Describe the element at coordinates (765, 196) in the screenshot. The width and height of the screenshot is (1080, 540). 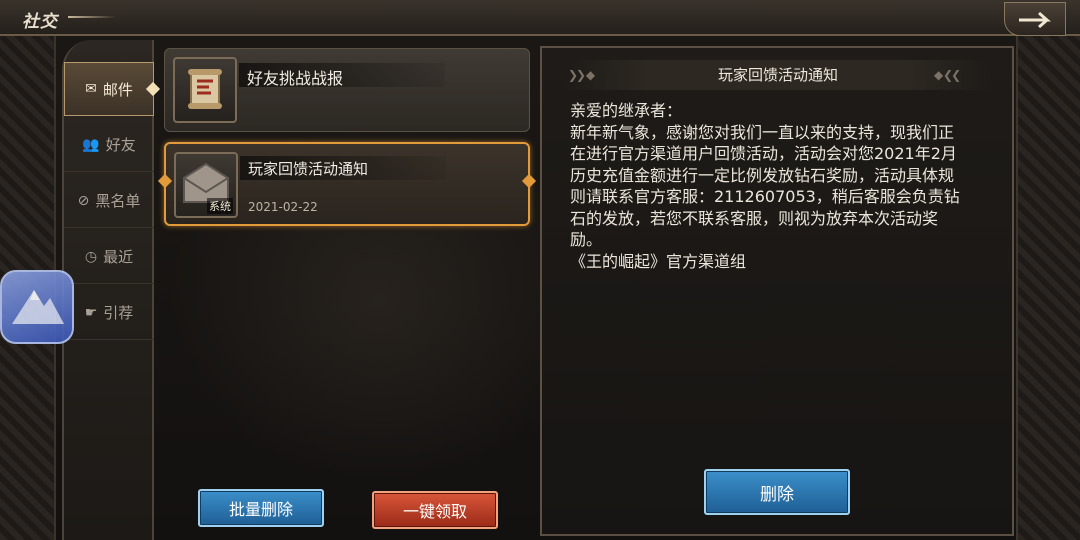
I see `mail-body-line: 则请联系官方客服：2112607053，稍后客服会负责钻` at that location.